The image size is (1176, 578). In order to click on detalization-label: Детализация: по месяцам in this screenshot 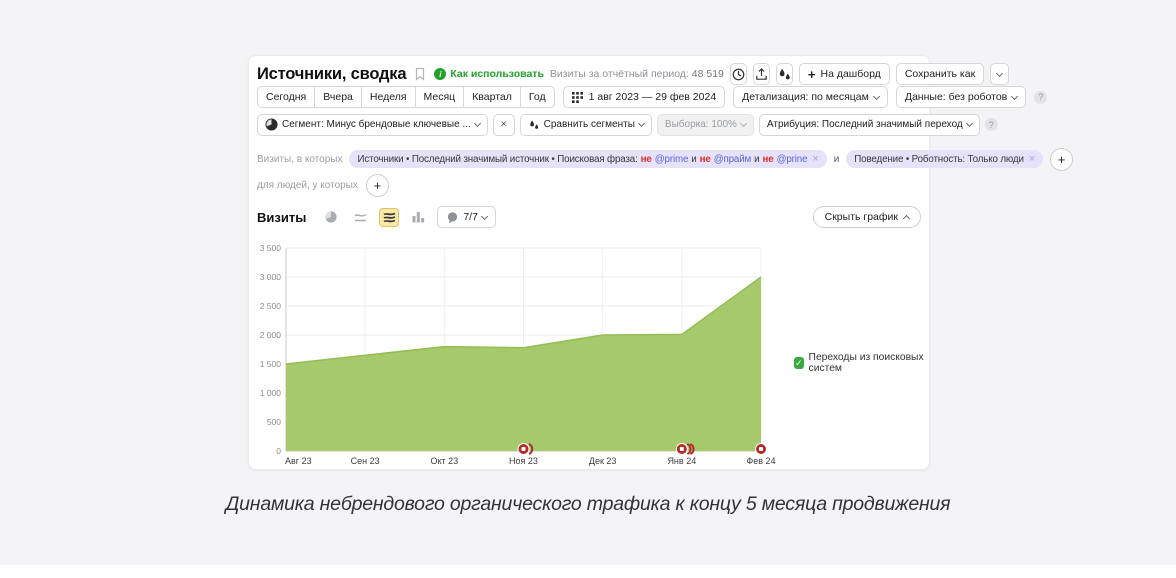, I will do `click(805, 97)`.